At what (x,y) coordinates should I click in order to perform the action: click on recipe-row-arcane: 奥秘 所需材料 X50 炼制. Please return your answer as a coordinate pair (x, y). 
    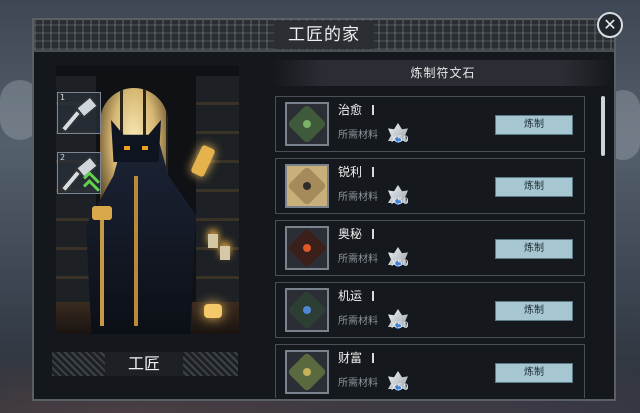
    Looking at the image, I should click on (430, 248).